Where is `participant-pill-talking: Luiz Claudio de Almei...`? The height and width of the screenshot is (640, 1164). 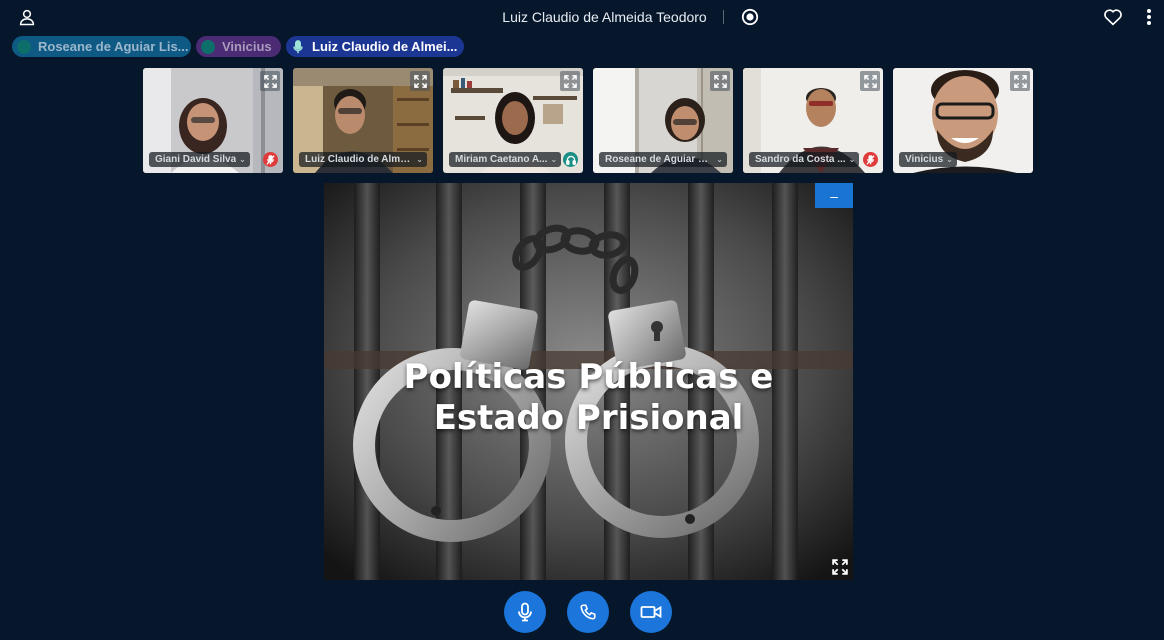 participant-pill-talking: Luiz Claudio de Almei... is located at coordinates (375, 46).